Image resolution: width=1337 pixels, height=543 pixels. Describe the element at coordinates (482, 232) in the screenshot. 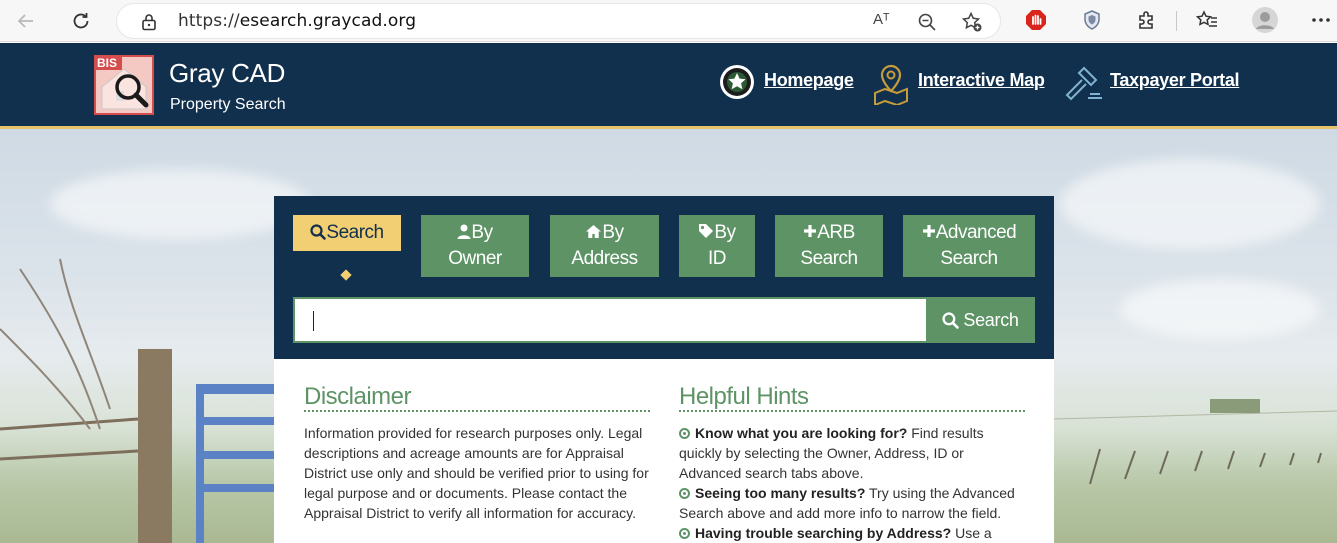

I see `tab-by-owner-label-top: By` at that location.